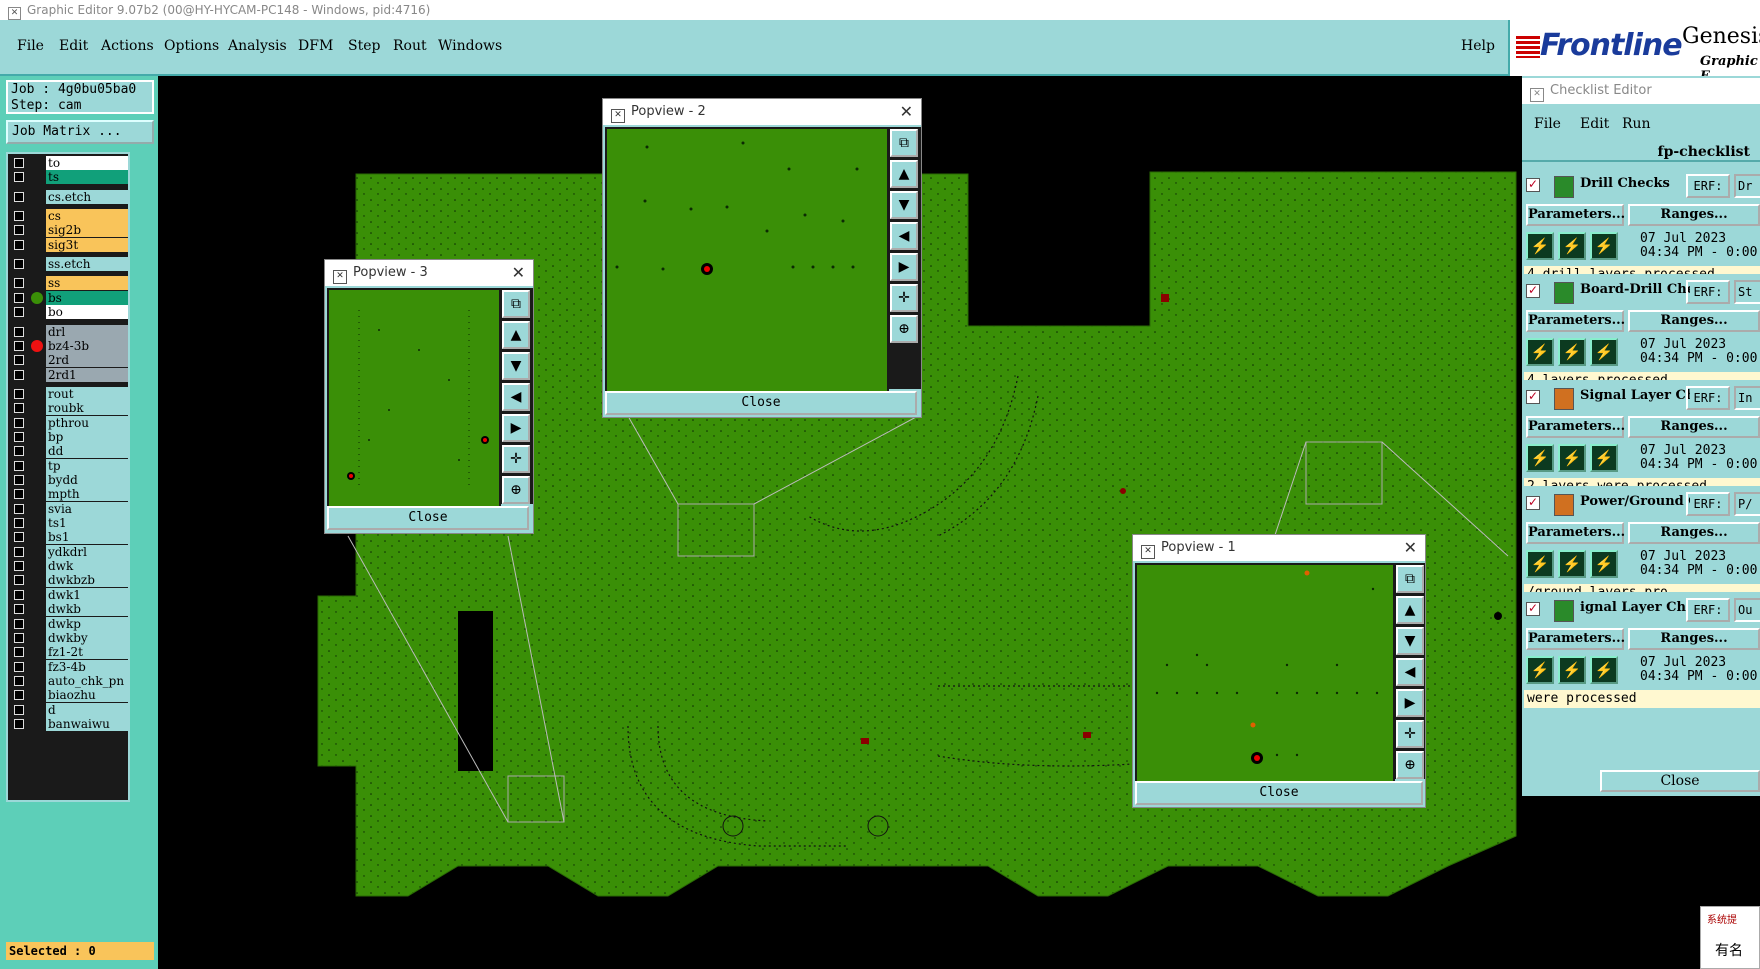 The width and height of the screenshot is (1760, 969). Describe the element at coordinates (1547, 124) in the screenshot. I see `checklist-menu-file: File` at that location.